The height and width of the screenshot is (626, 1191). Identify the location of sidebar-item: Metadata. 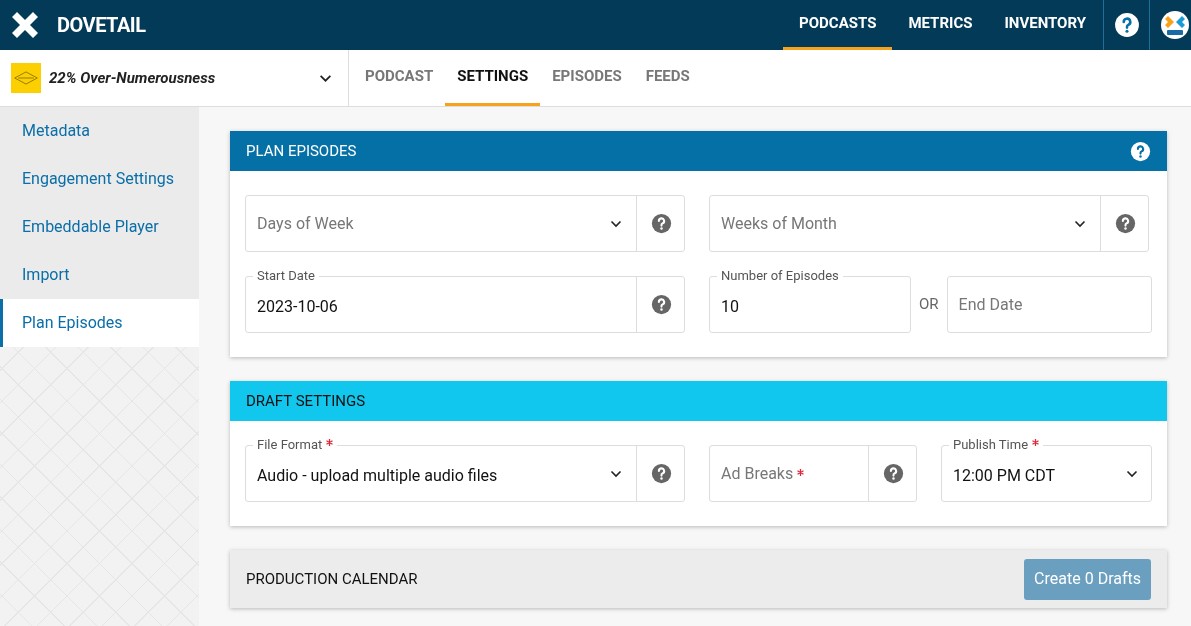
(99, 131).